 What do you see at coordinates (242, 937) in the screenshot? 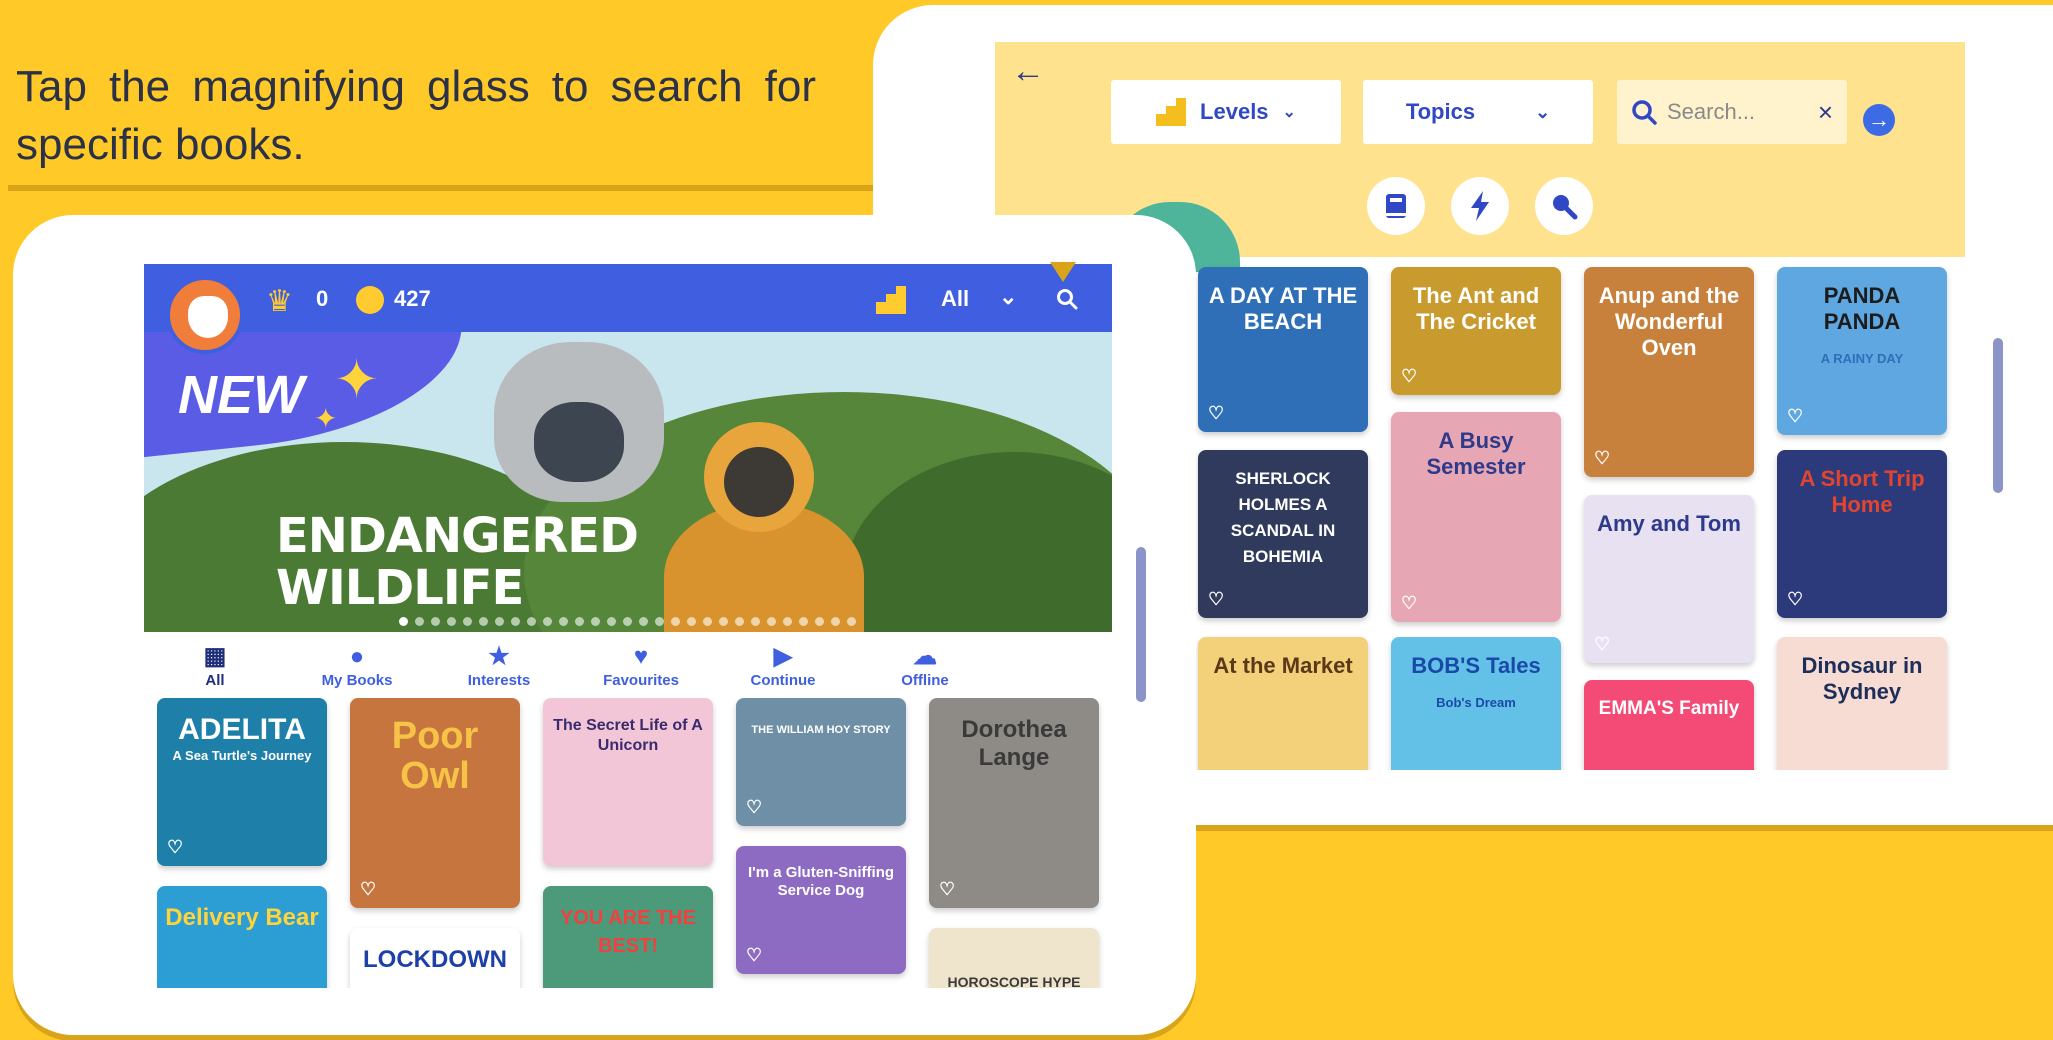
I see `book-card: Delivery Bear` at bounding box center [242, 937].